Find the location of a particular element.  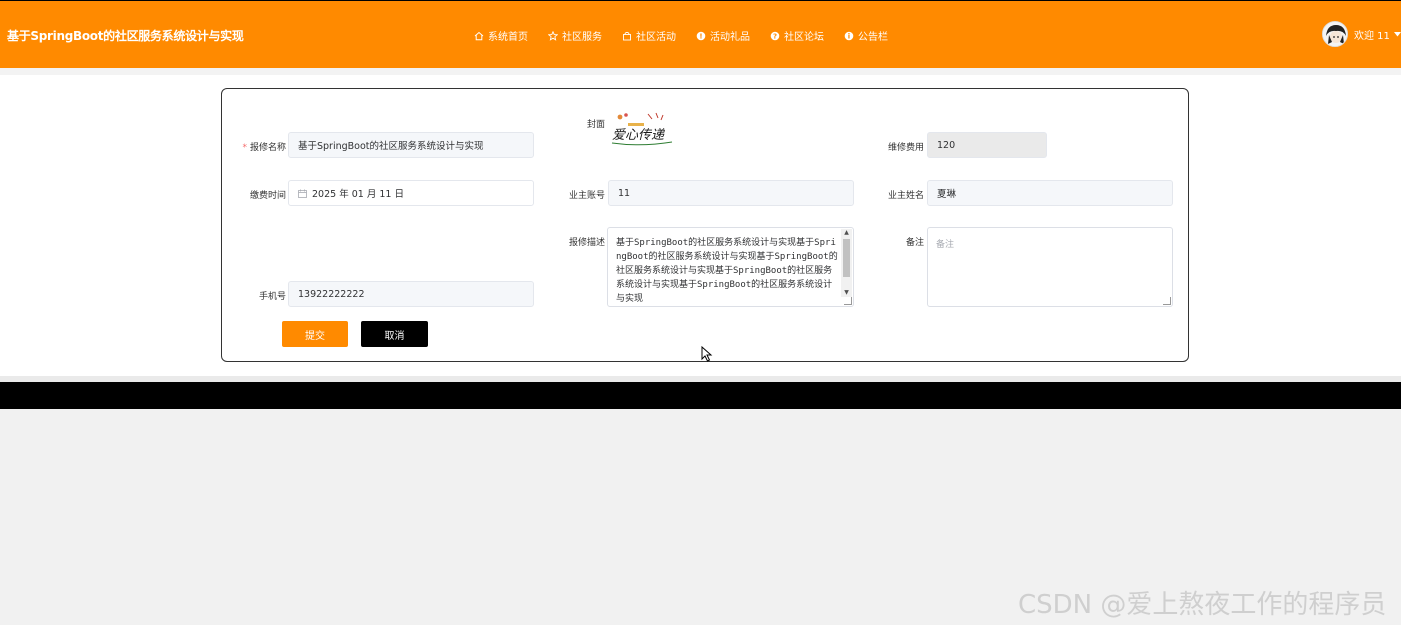

owner-account-label: 业主账号 is located at coordinates (586, 196).